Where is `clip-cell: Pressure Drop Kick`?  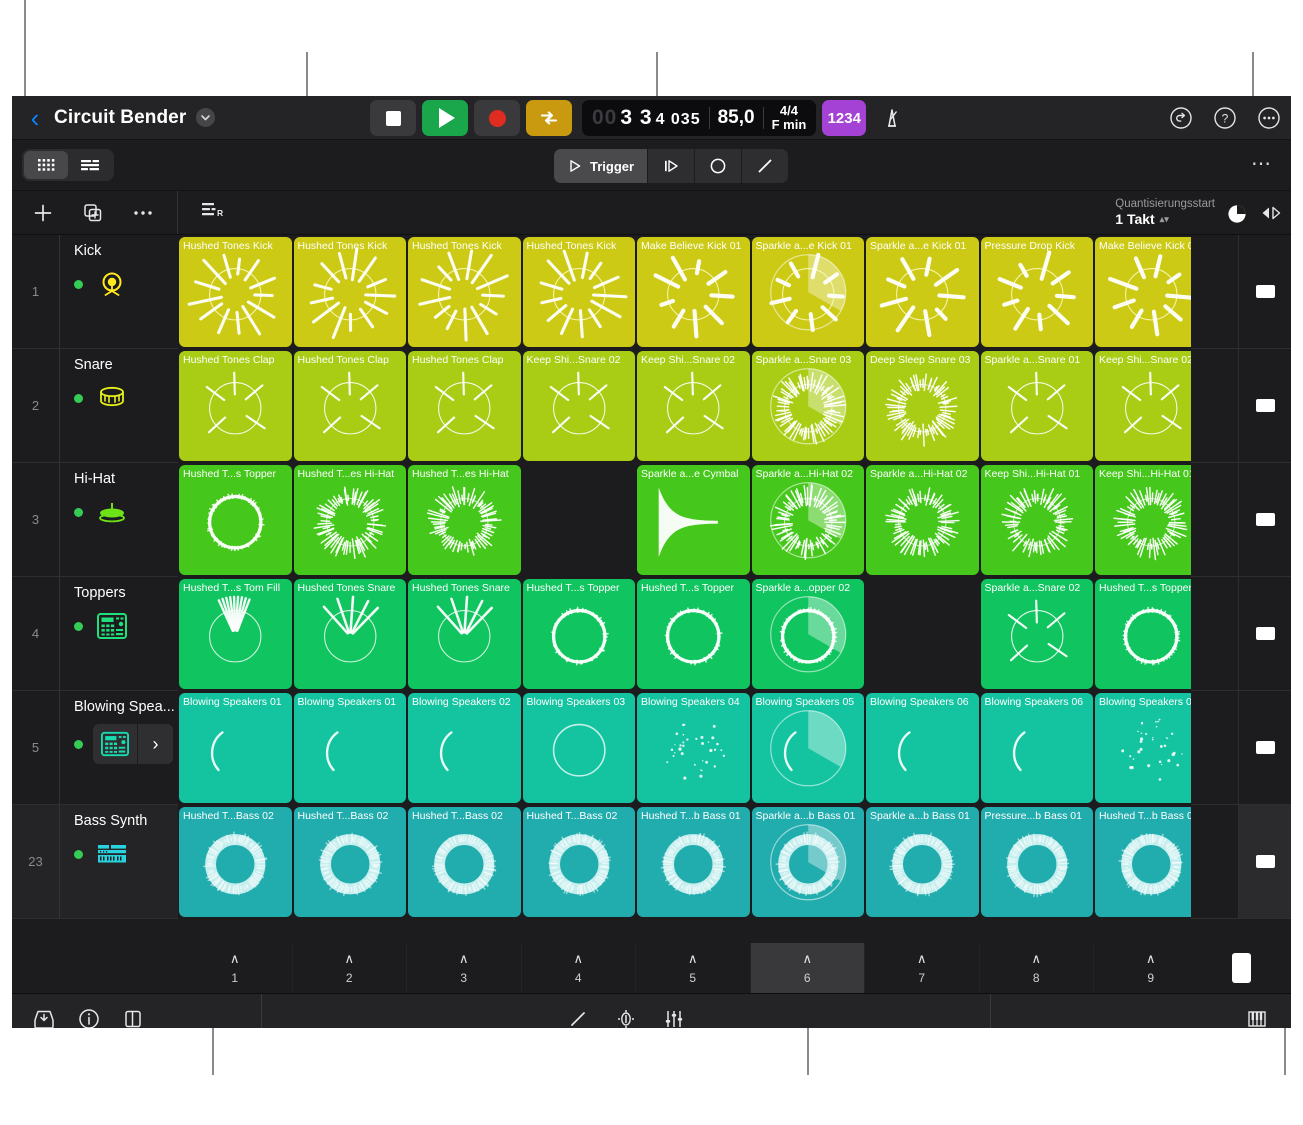 clip-cell: Pressure Drop Kick is located at coordinates (1036, 292).